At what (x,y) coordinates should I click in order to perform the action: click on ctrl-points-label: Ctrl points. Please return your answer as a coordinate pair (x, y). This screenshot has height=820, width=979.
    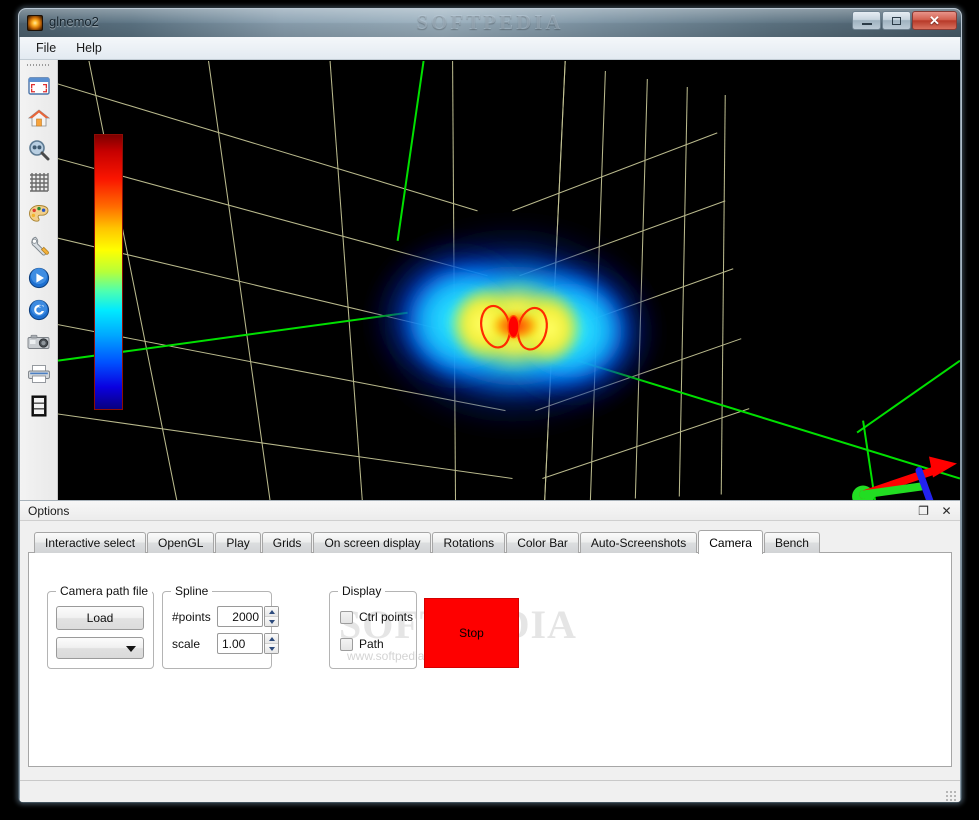
    Looking at the image, I should click on (386, 617).